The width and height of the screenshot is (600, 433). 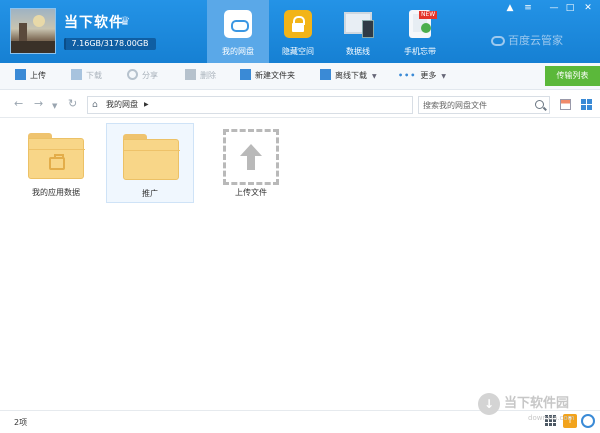 I want to click on grid-view-icon, so click(x=586, y=104).